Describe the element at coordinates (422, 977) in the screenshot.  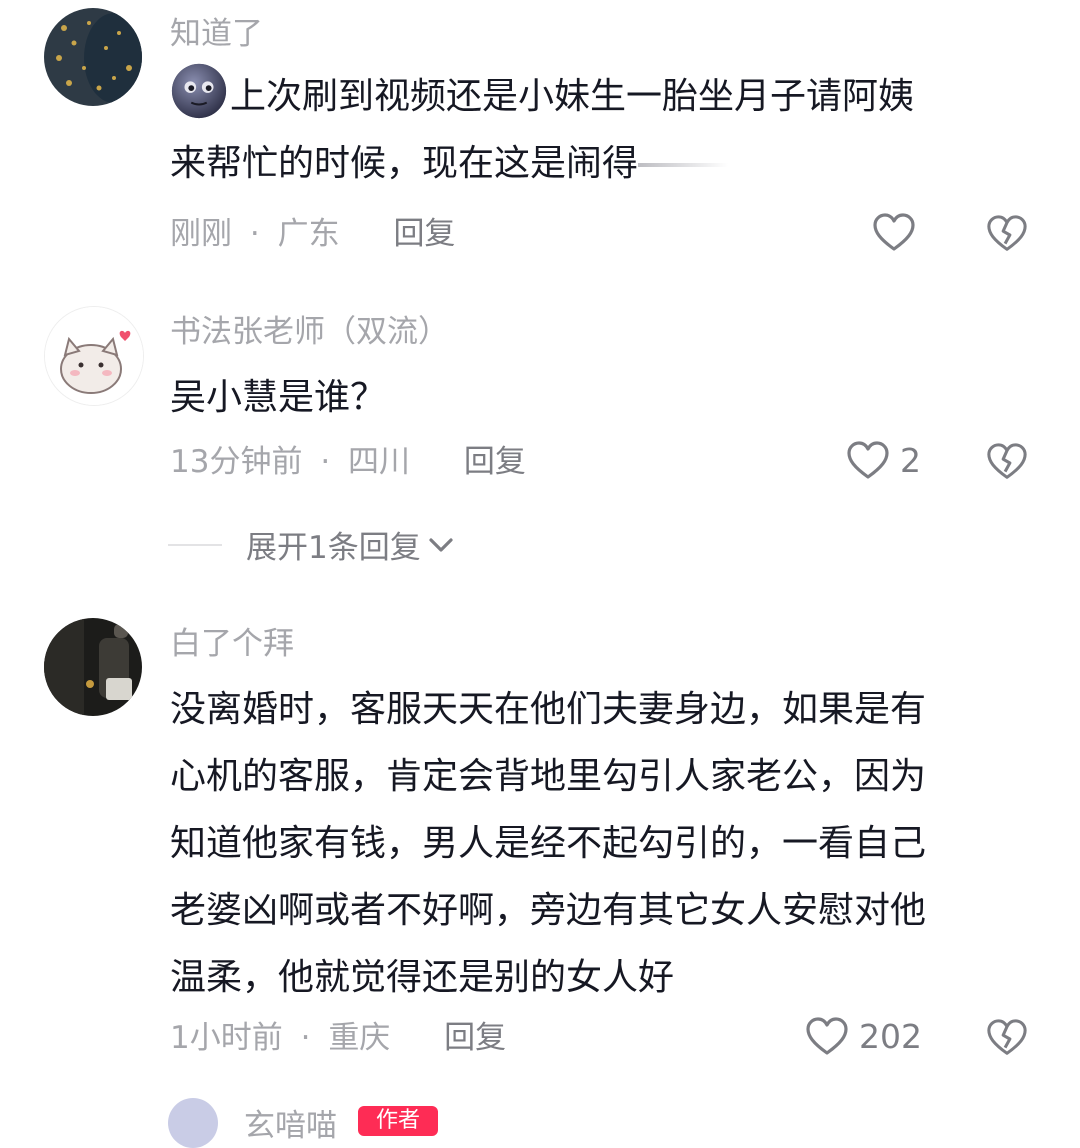
I see `comment-text-line: 温柔，他就觉得还是别的女人好` at that location.